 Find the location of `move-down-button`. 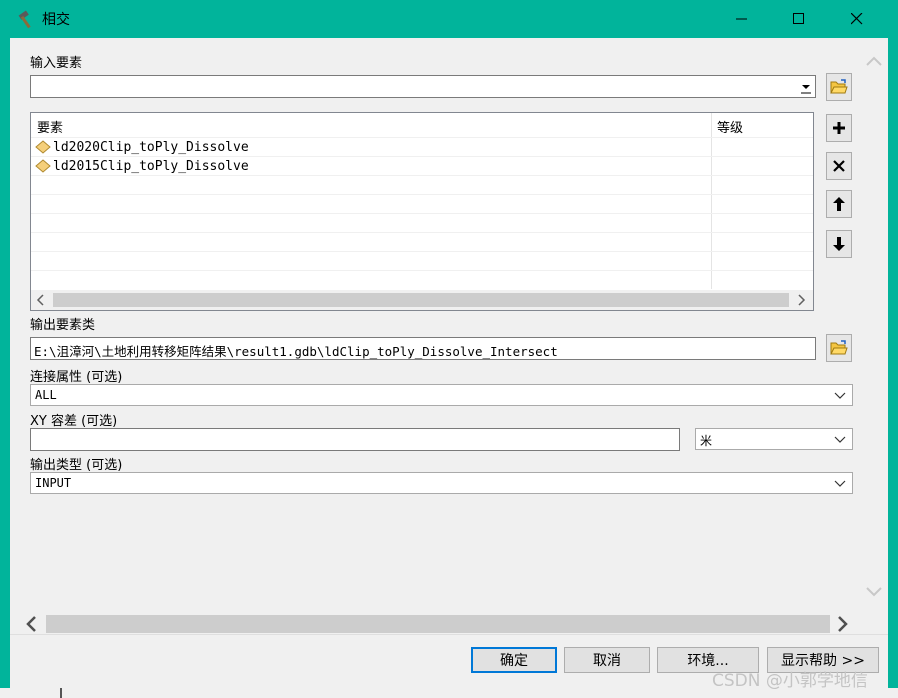

move-down-button is located at coordinates (839, 244).